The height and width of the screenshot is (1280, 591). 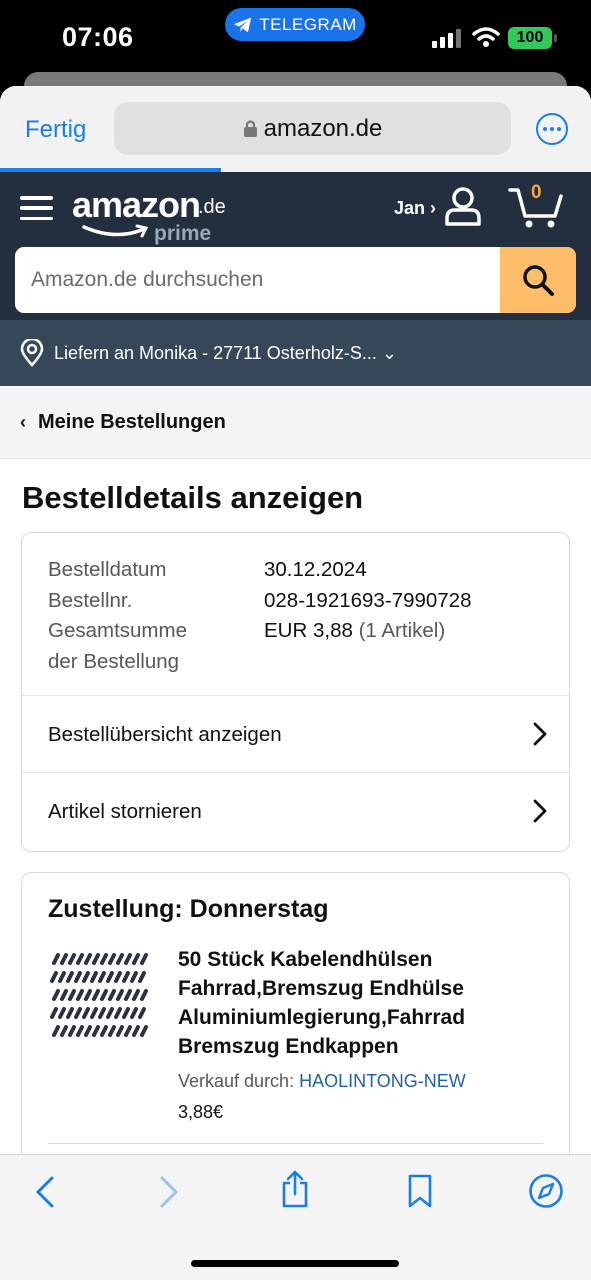 What do you see at coordinates (446, 38) in the screenshot?
I see `signal-icon` at bounding box center [446, 38].